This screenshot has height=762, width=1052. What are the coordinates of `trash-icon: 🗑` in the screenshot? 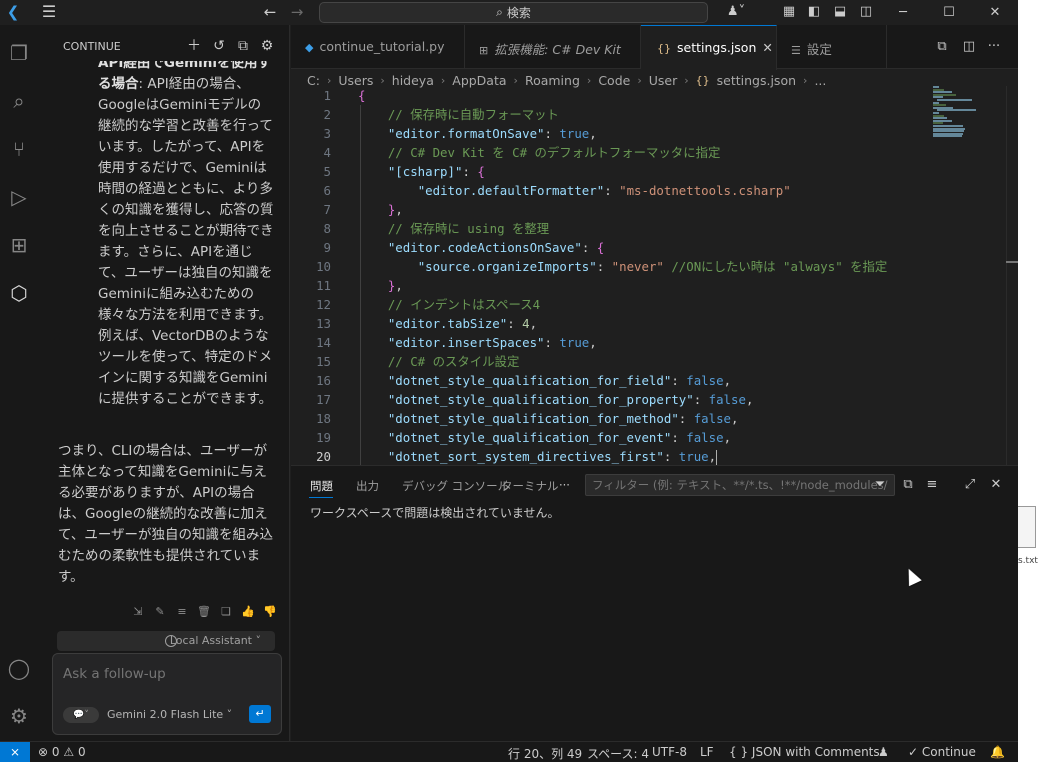 It's located at (204, 612).